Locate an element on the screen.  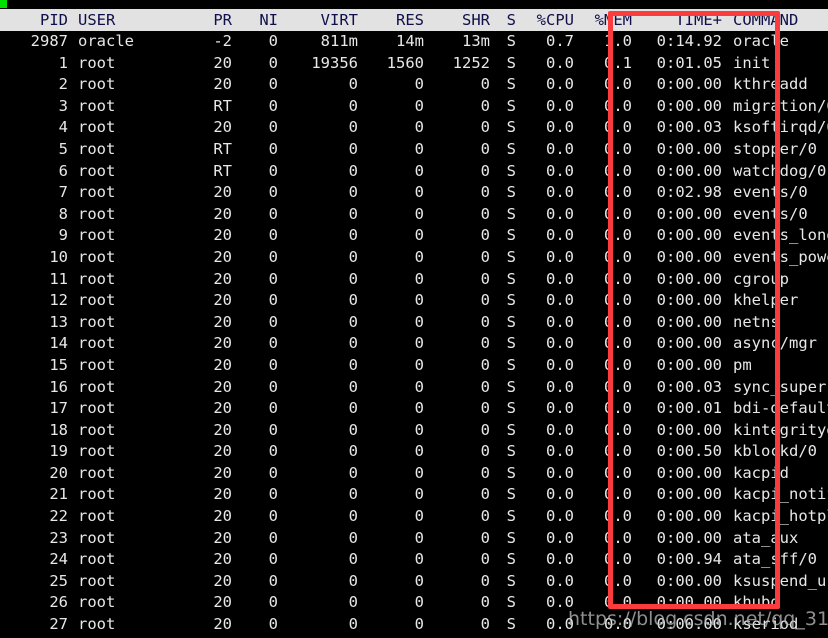
cell-pid: 10 is located at coordinates (34, 257).